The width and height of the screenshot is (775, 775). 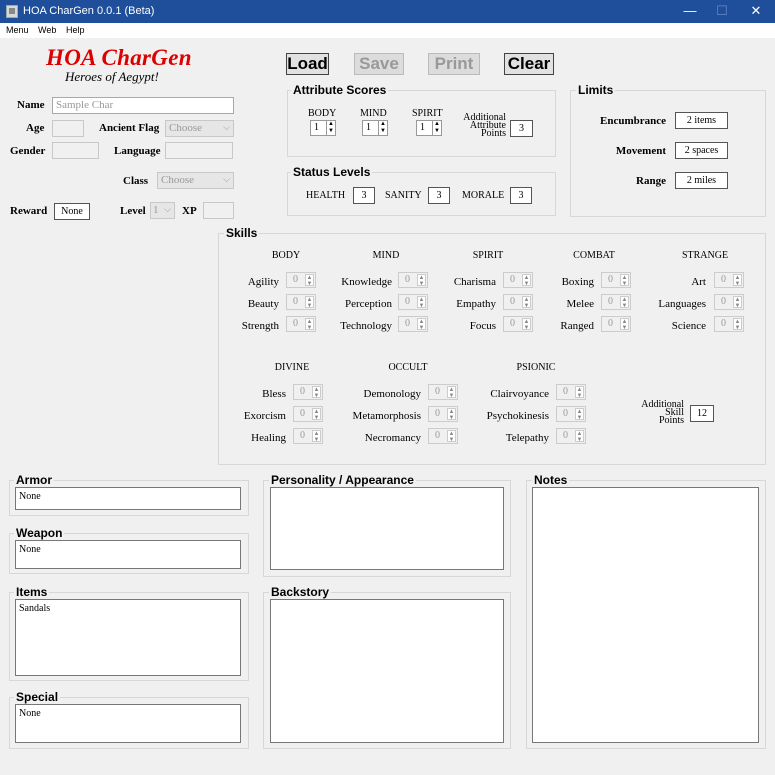 What do you see at coordinates (34, 480) in the screenshot?
I see `armor-title: Armor` at bounding box center [34, 480].